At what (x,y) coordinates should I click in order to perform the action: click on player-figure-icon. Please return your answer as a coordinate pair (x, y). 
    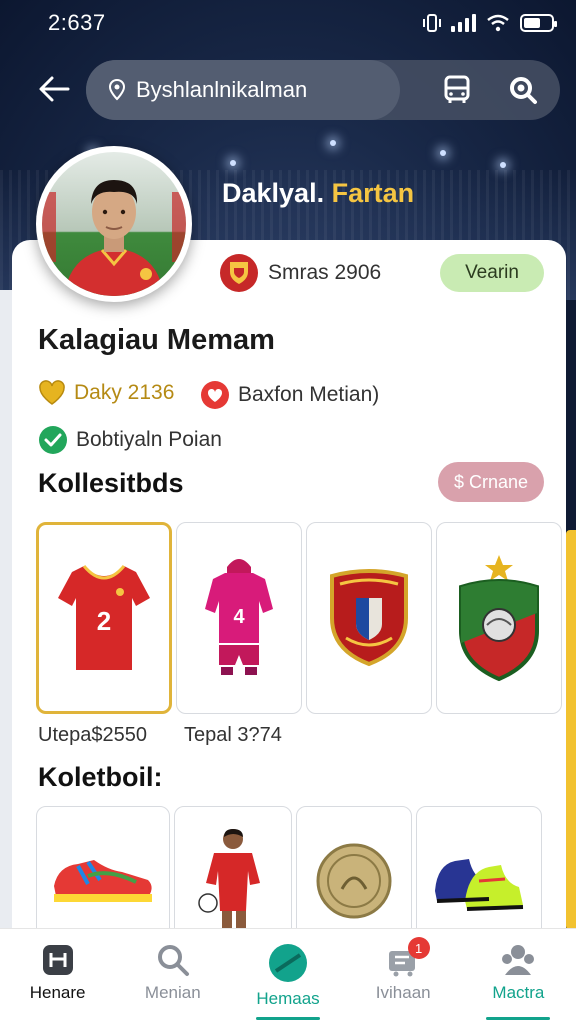
    Looking at the image, I should click on (229, 884).